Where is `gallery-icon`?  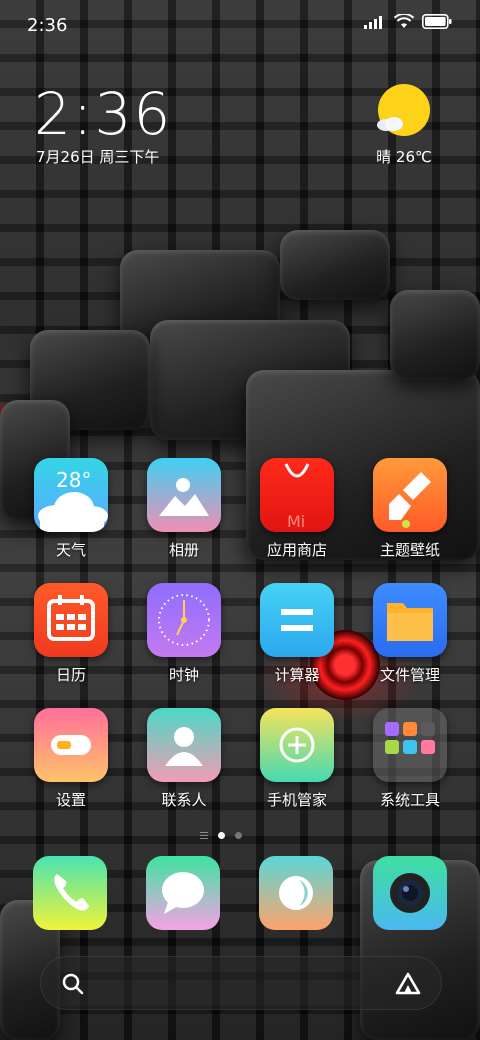
gallery-icon is located at coordinates (184, 495).